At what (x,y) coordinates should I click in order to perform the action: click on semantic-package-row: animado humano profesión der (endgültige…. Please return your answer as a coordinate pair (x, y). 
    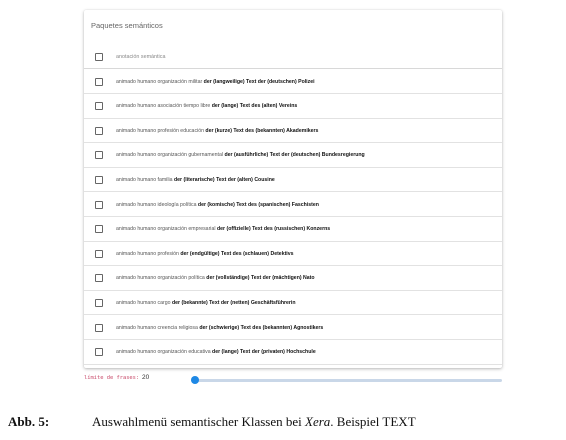
    Looking at the image, I should click on (293, 254).